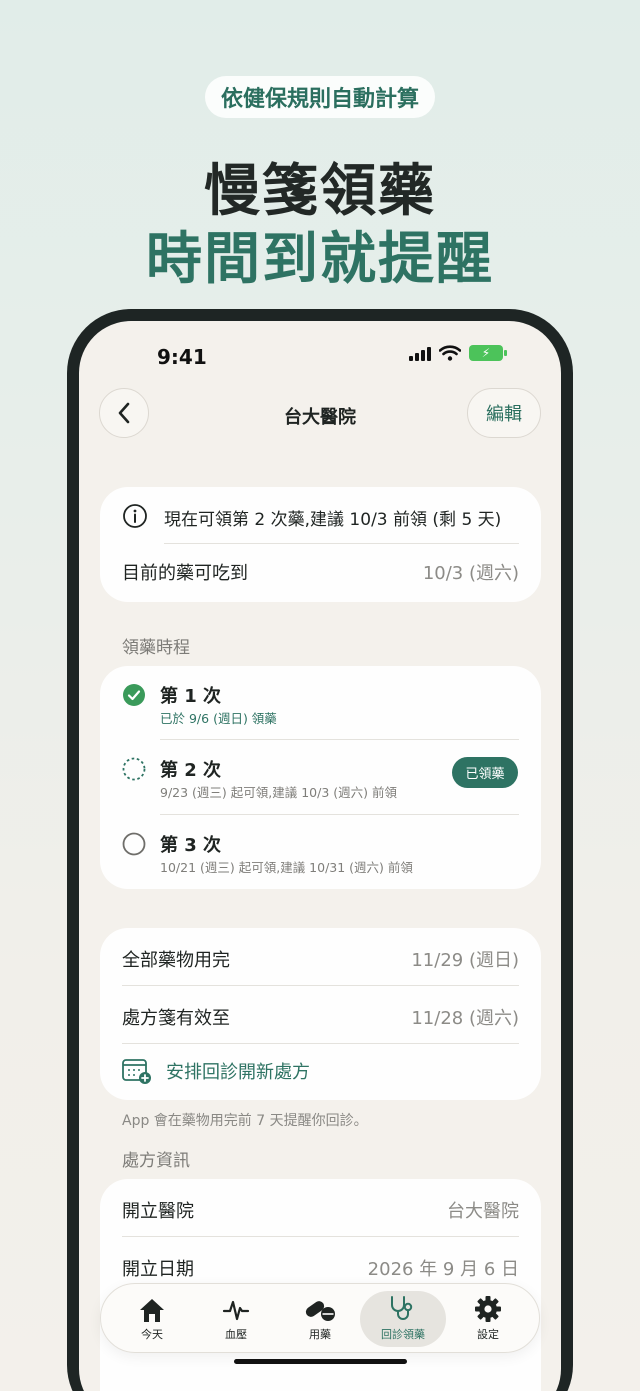 Image resolution: width=640 pixels, height=1391 pixels. I want to click on row-value: 10/3 (週六), so click(470, 573).